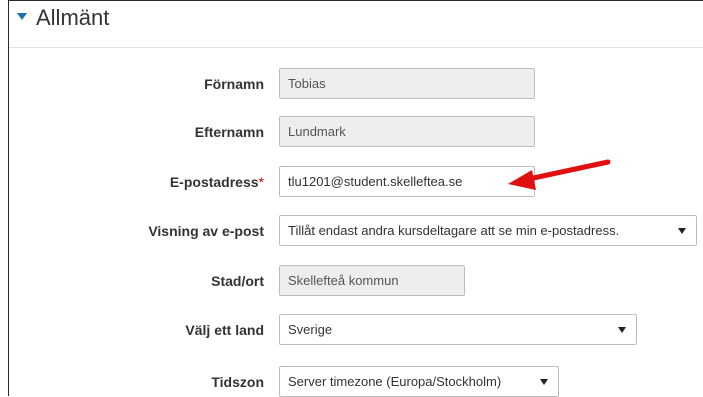  I want to click on section-header: Allmänt, so click(356, 24).